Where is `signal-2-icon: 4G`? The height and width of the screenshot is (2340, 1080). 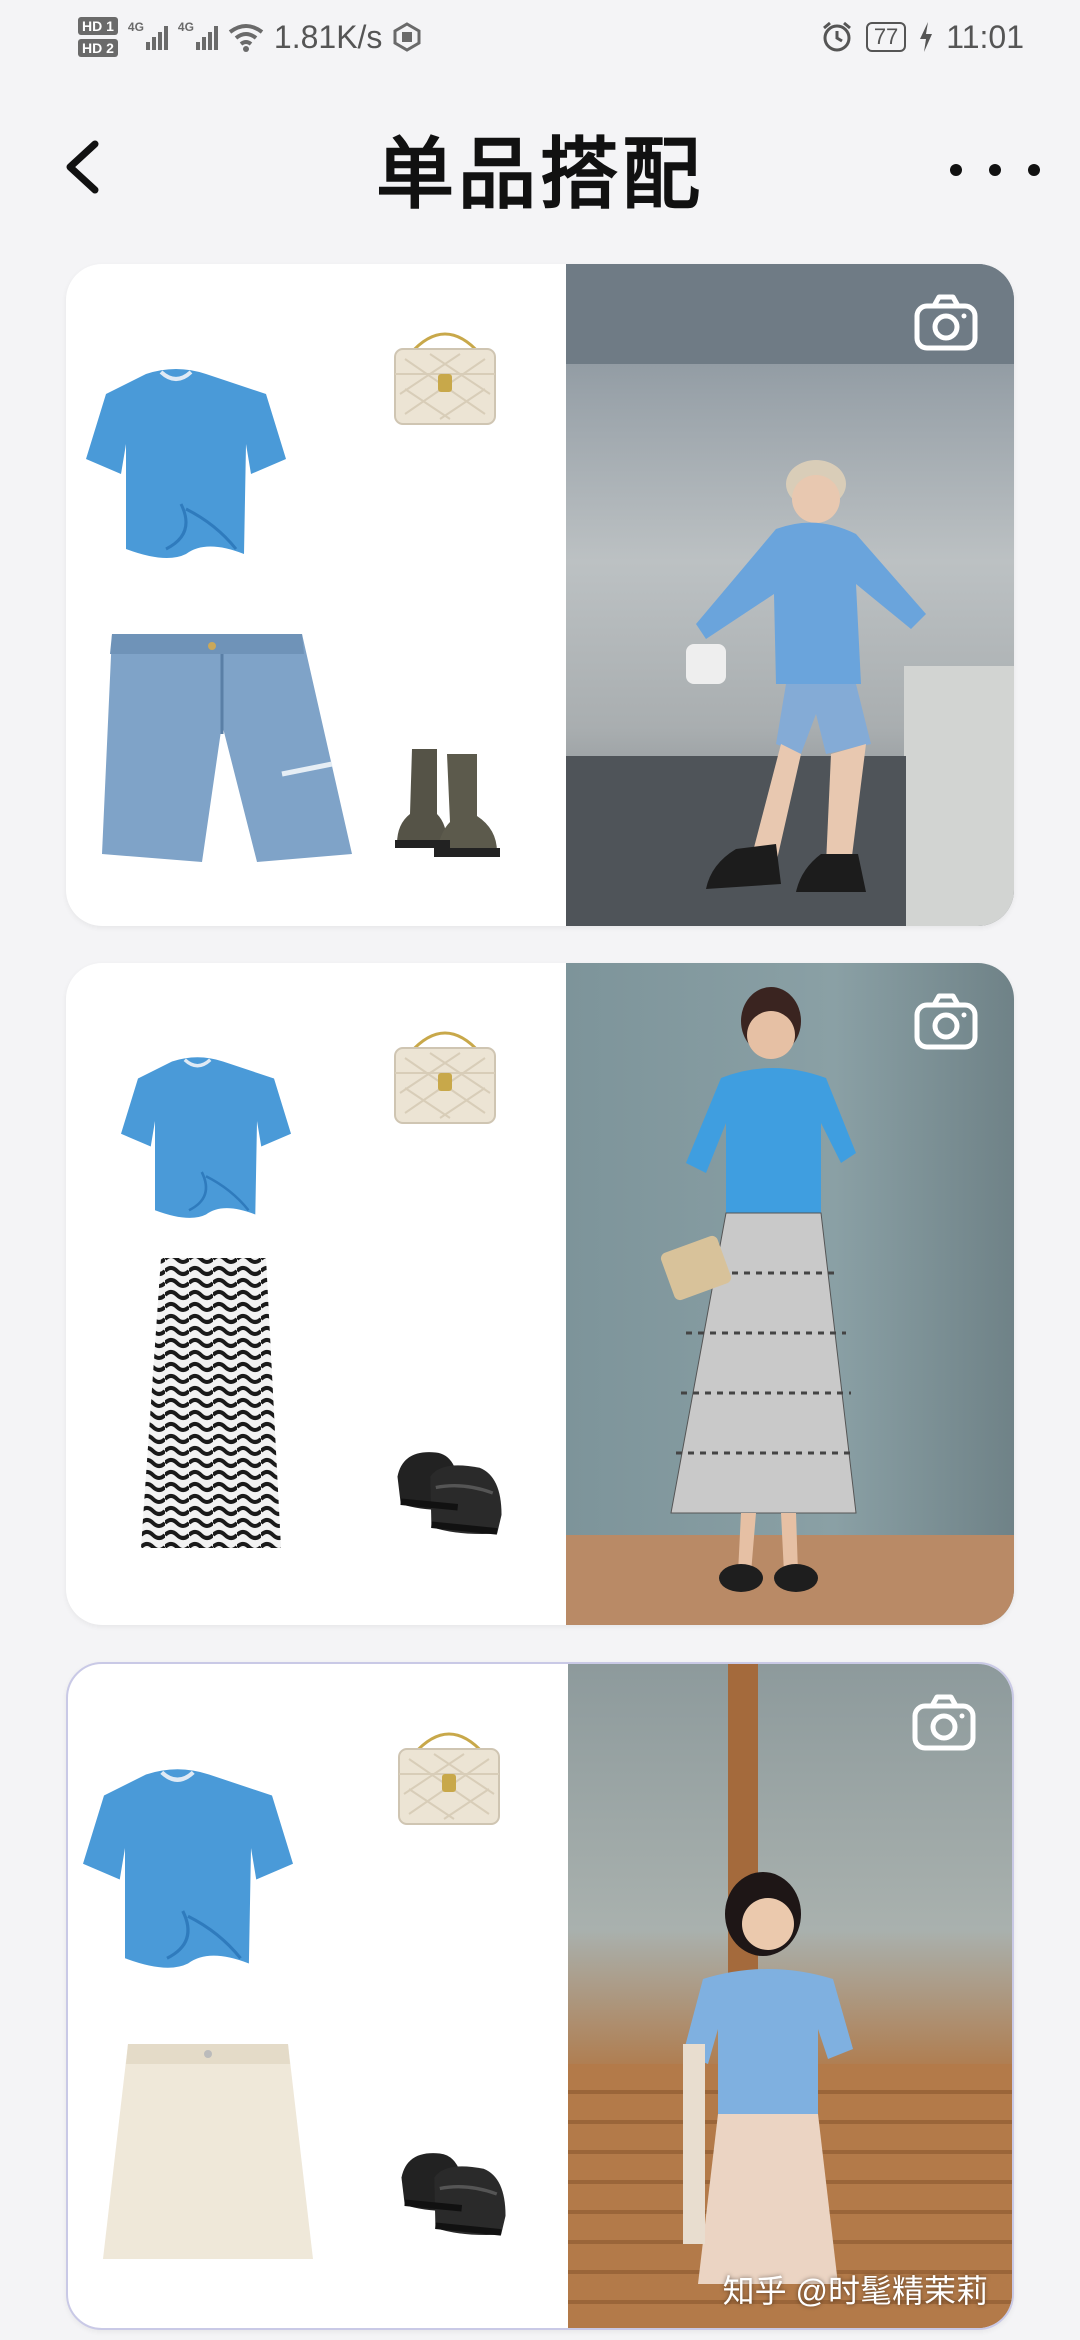 signal-2-icon: 4G is located at coordinates (198, 35).